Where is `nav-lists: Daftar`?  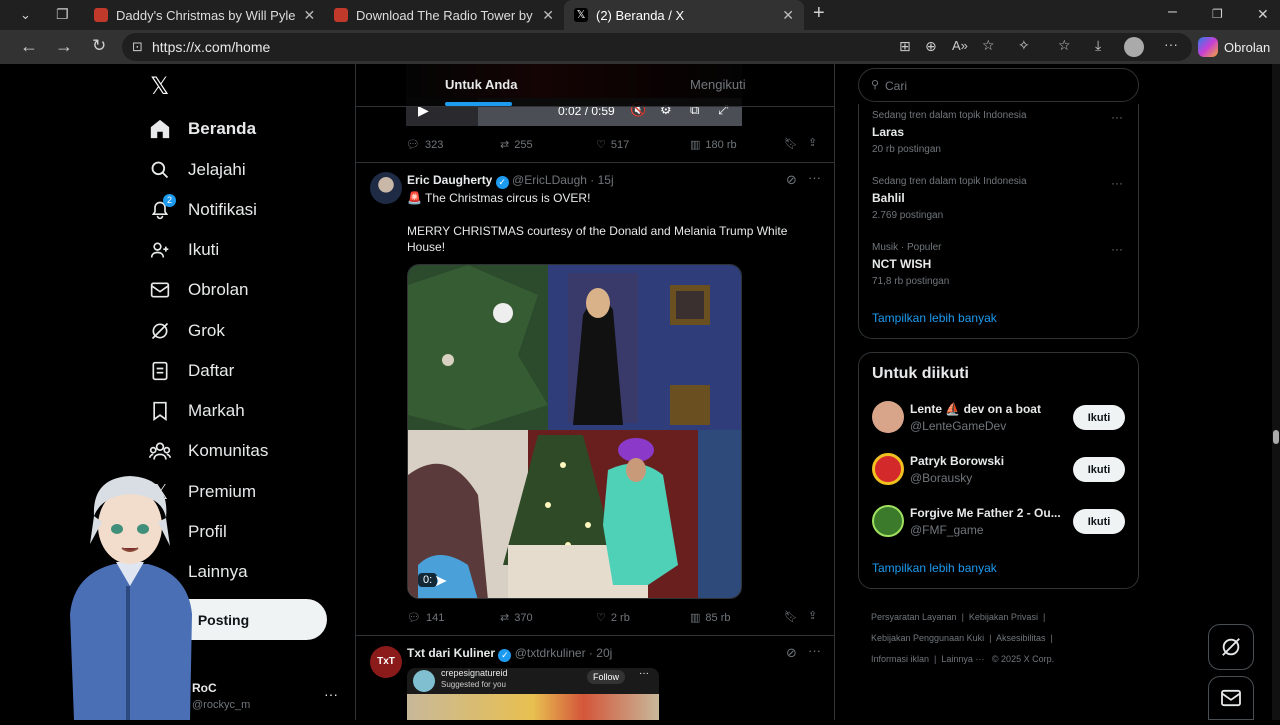 nav-lists: Daftar is located at coordinates (191, 371).